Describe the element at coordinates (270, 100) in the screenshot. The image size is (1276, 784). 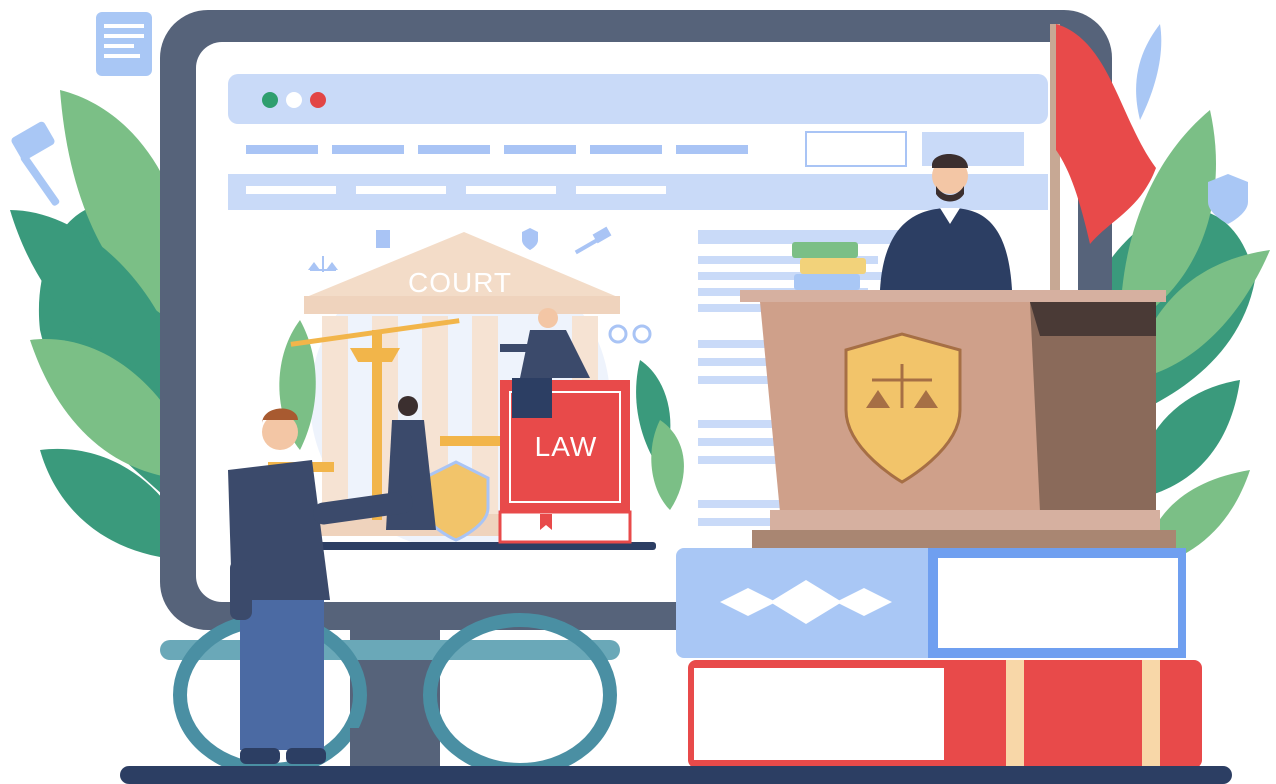
I see `window-dot-green` at that location.